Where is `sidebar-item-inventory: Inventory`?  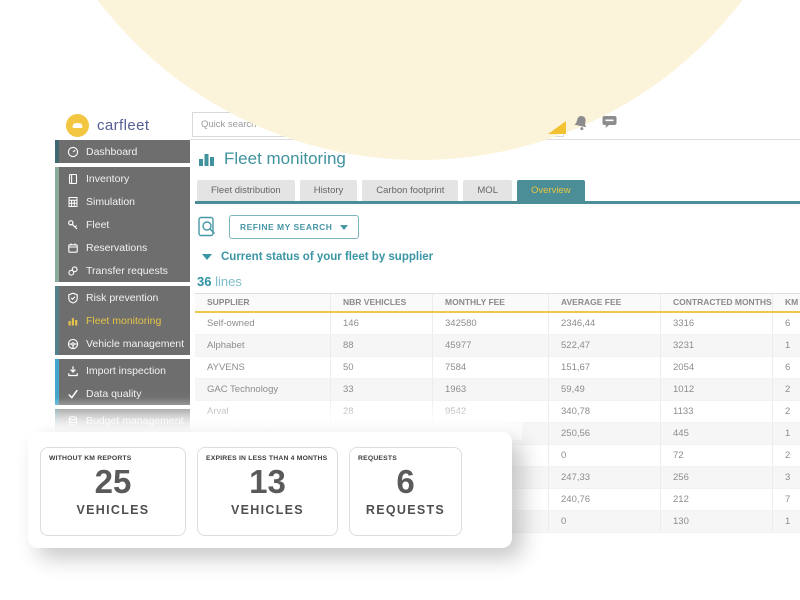
sidebar-item-inventory: Inventory is located at coordinates (124, 178).